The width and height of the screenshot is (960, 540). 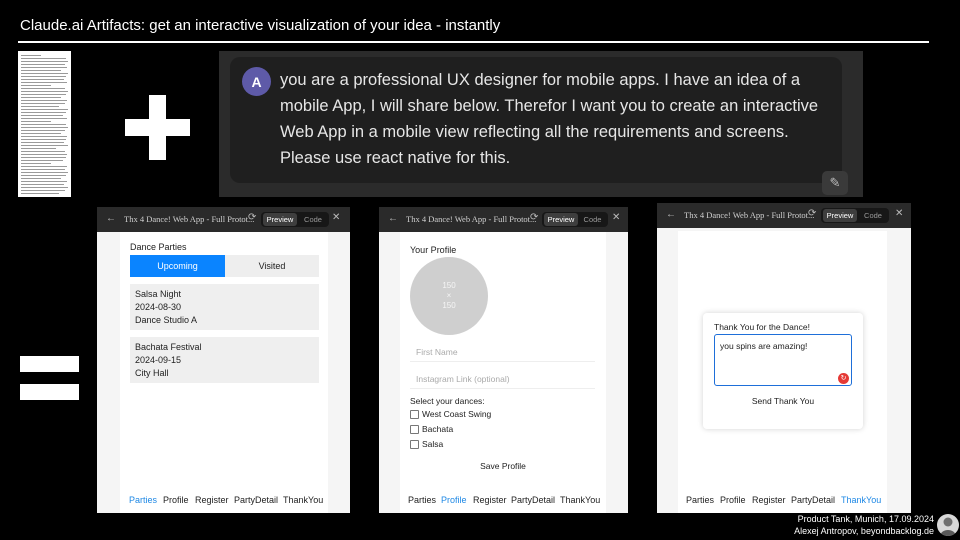 I want to click on instagram-field: Instagram Link (optional), so click(x=502, y=379).